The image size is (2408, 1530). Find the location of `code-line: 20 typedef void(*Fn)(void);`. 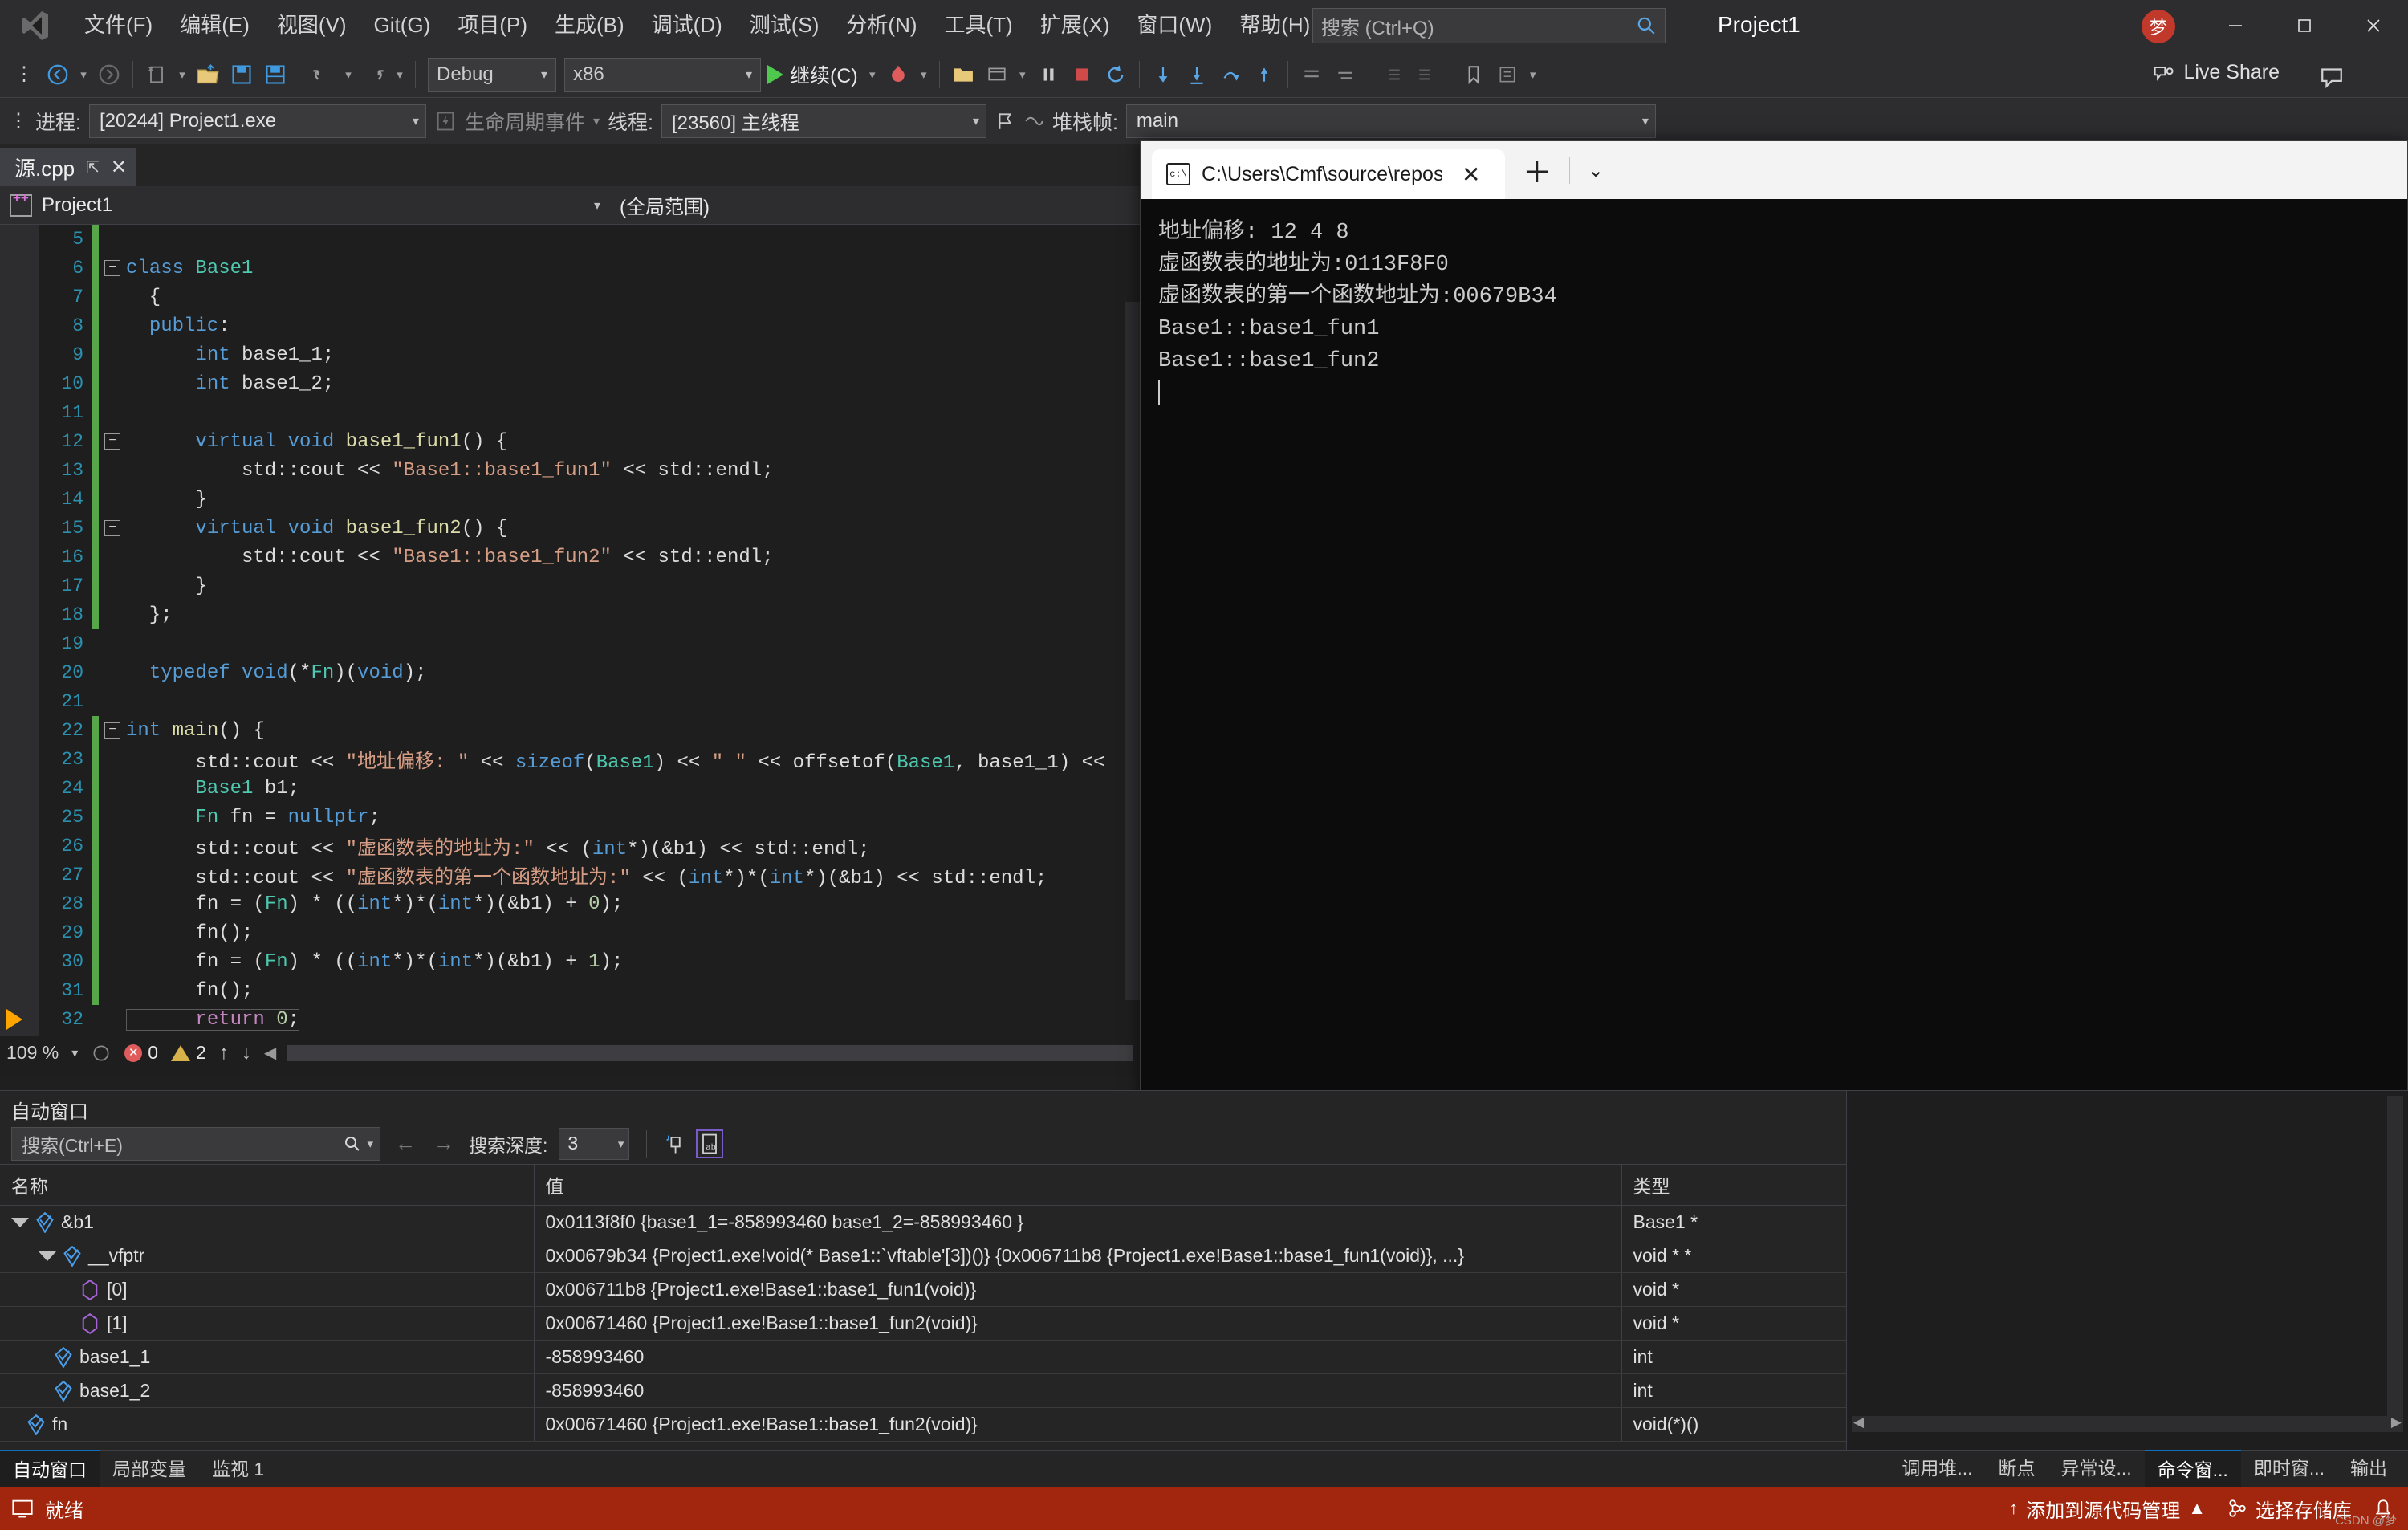

code-line: 20 typedef void(*Fn)(void); is located at coordinates (570, 672).